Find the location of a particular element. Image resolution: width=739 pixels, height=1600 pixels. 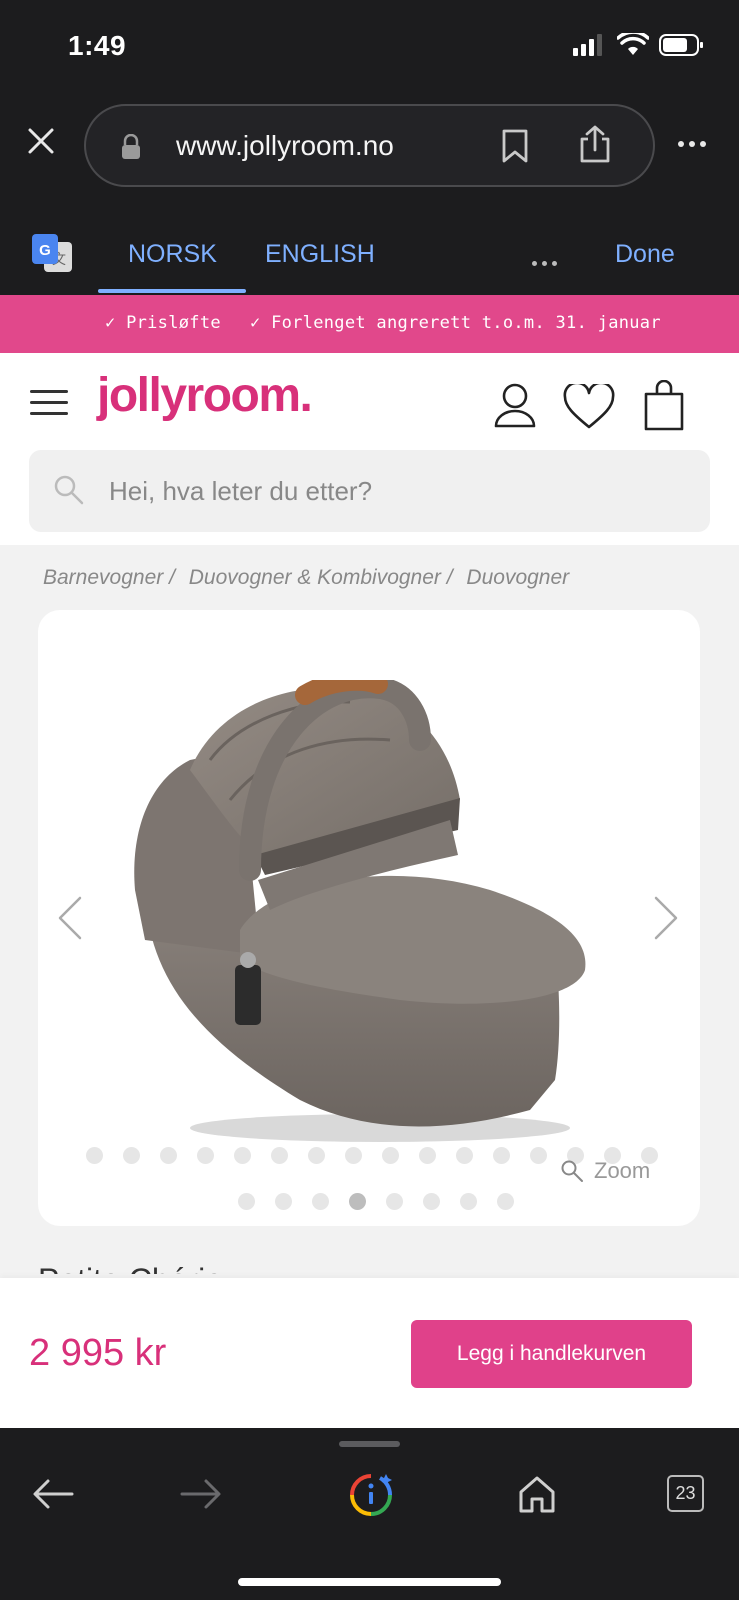

product-price: 2 995 kr is located at coordinates (98, 1353).